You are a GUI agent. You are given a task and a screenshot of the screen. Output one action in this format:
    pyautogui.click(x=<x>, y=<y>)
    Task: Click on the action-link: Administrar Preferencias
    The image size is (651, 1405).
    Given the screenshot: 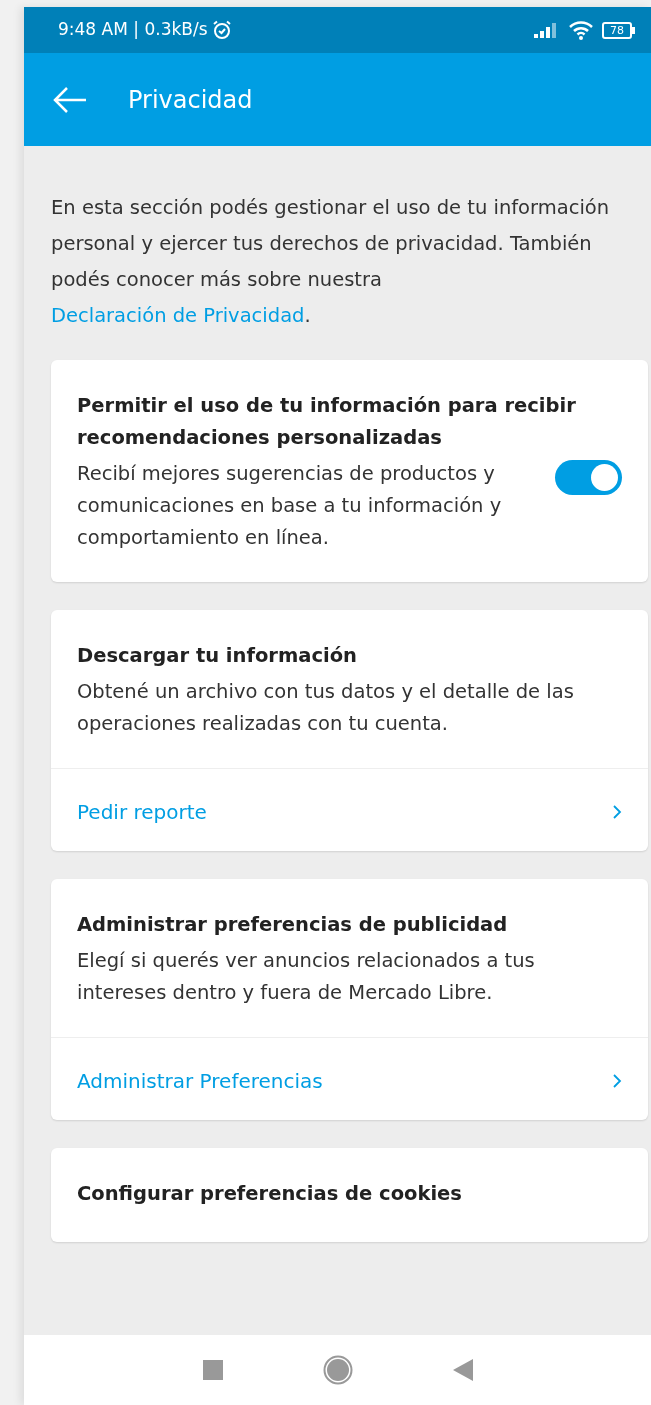 What is the action you would take?
    pyautogui.click(x=200, y=1081)
    